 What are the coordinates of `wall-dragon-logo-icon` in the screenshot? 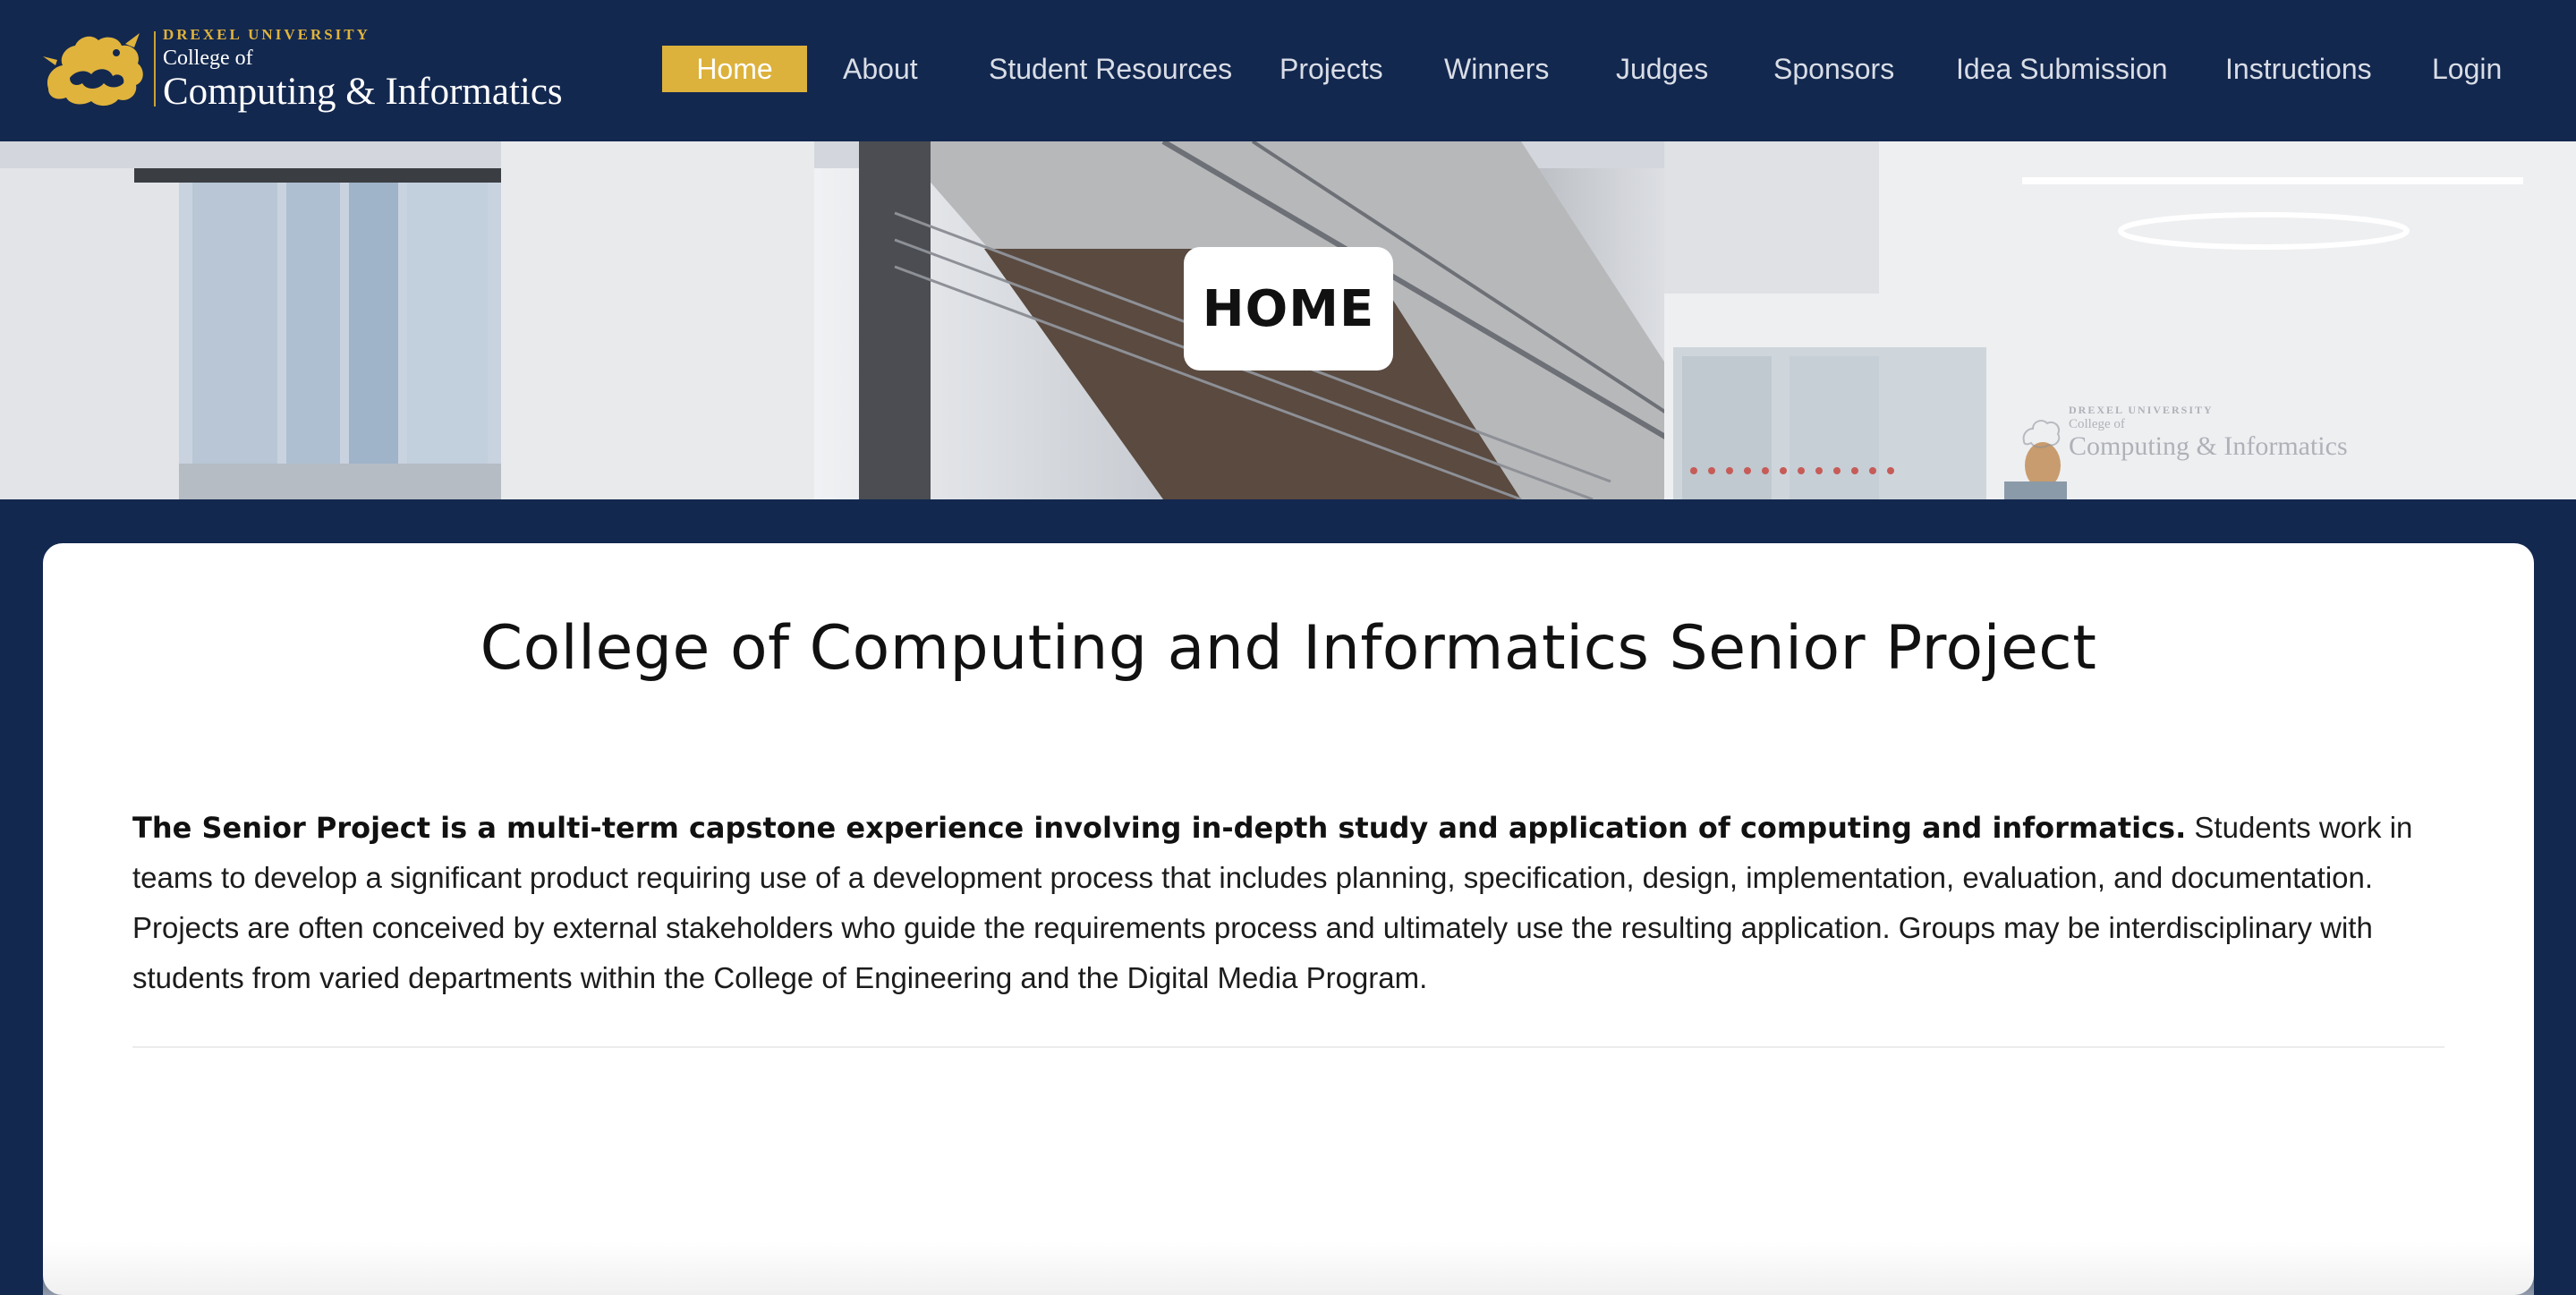 It's located at (2041, 434).